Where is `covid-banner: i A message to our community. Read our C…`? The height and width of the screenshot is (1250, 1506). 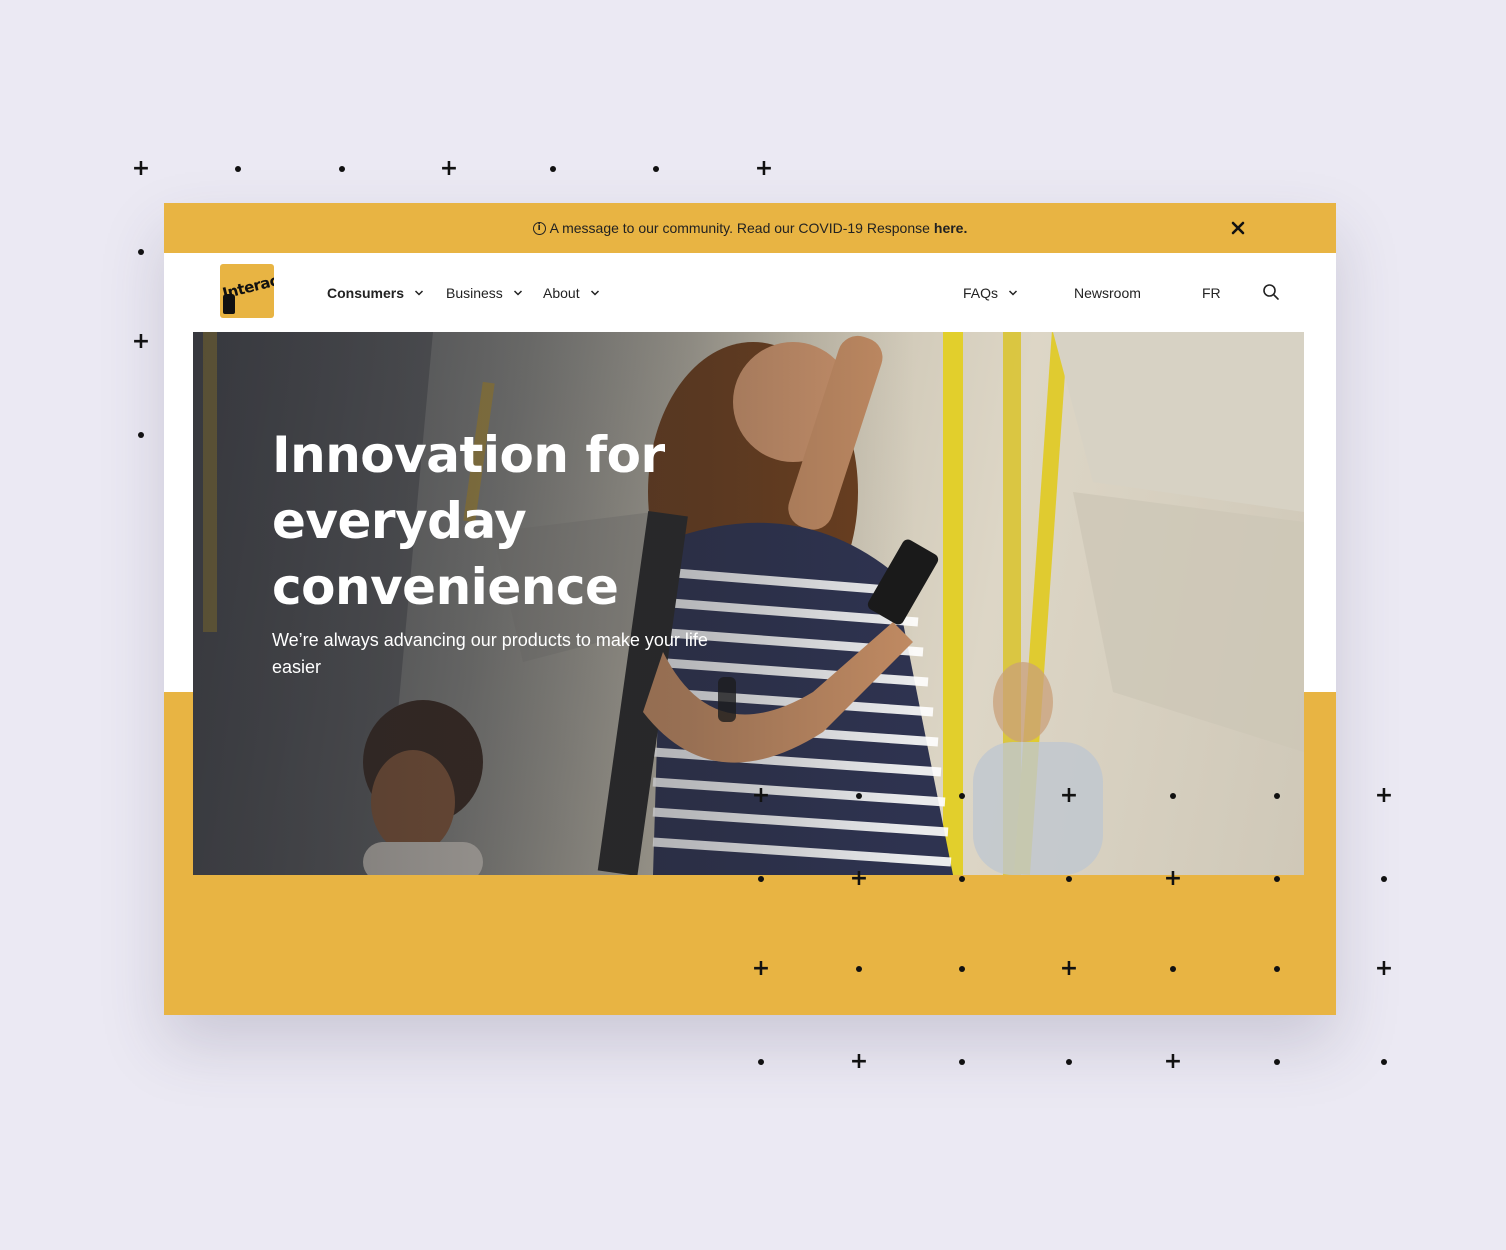 covid-banner: i A message to our community. Read our C… is located at coordinates (750, 228).